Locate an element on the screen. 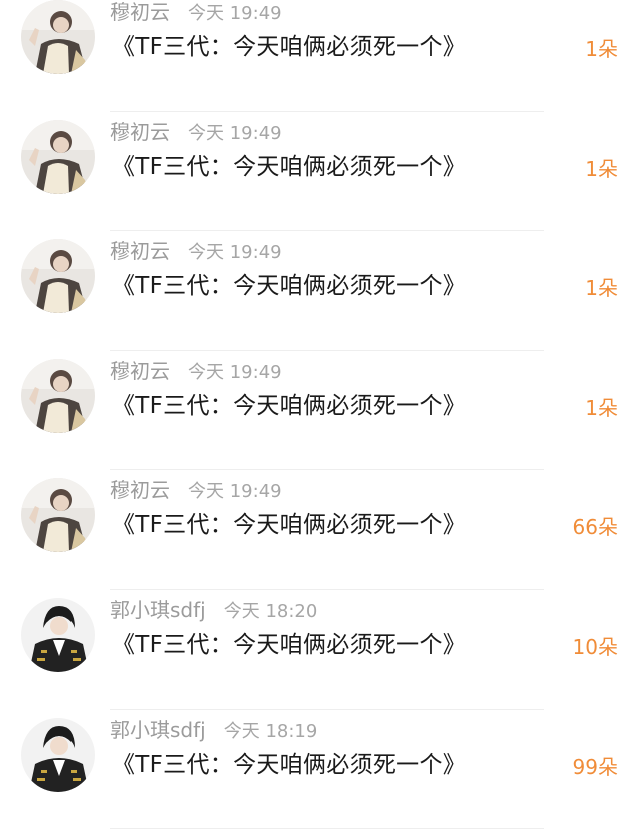  list-item: 郭小琪sdfj 今天 18:19 《TF三代：今天咱俩必须死一个》 99朵 is located at coordinates (320, 771).